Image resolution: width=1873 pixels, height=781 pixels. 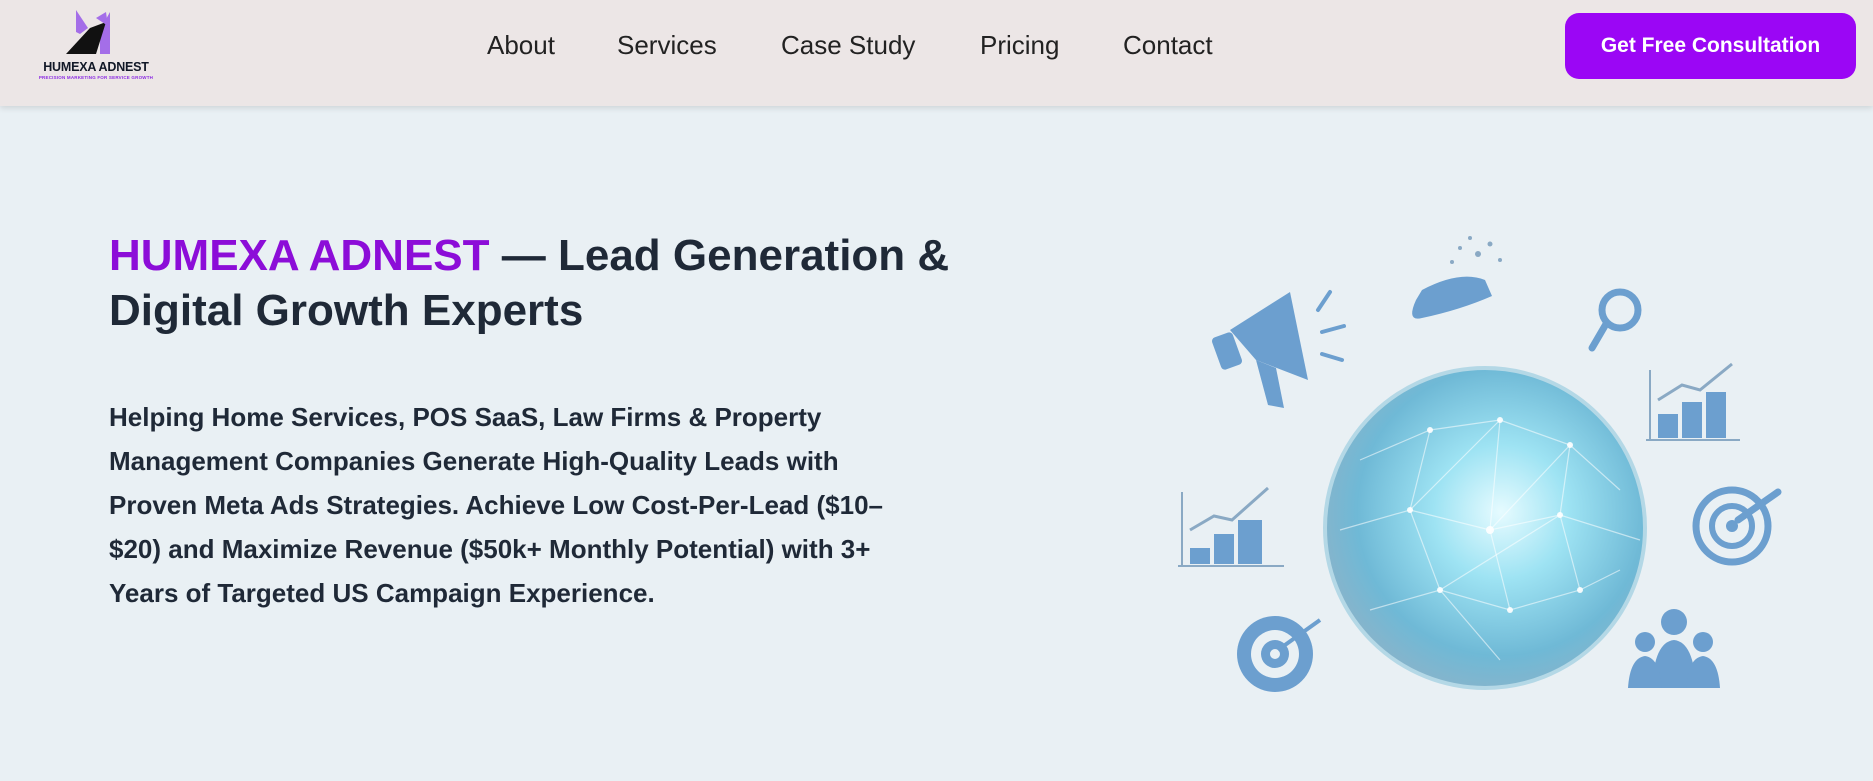 What do you see at coordinates (1278, 349) in the screenshot?
I see `megaphone-icon` at bounding box center [1278, 349].